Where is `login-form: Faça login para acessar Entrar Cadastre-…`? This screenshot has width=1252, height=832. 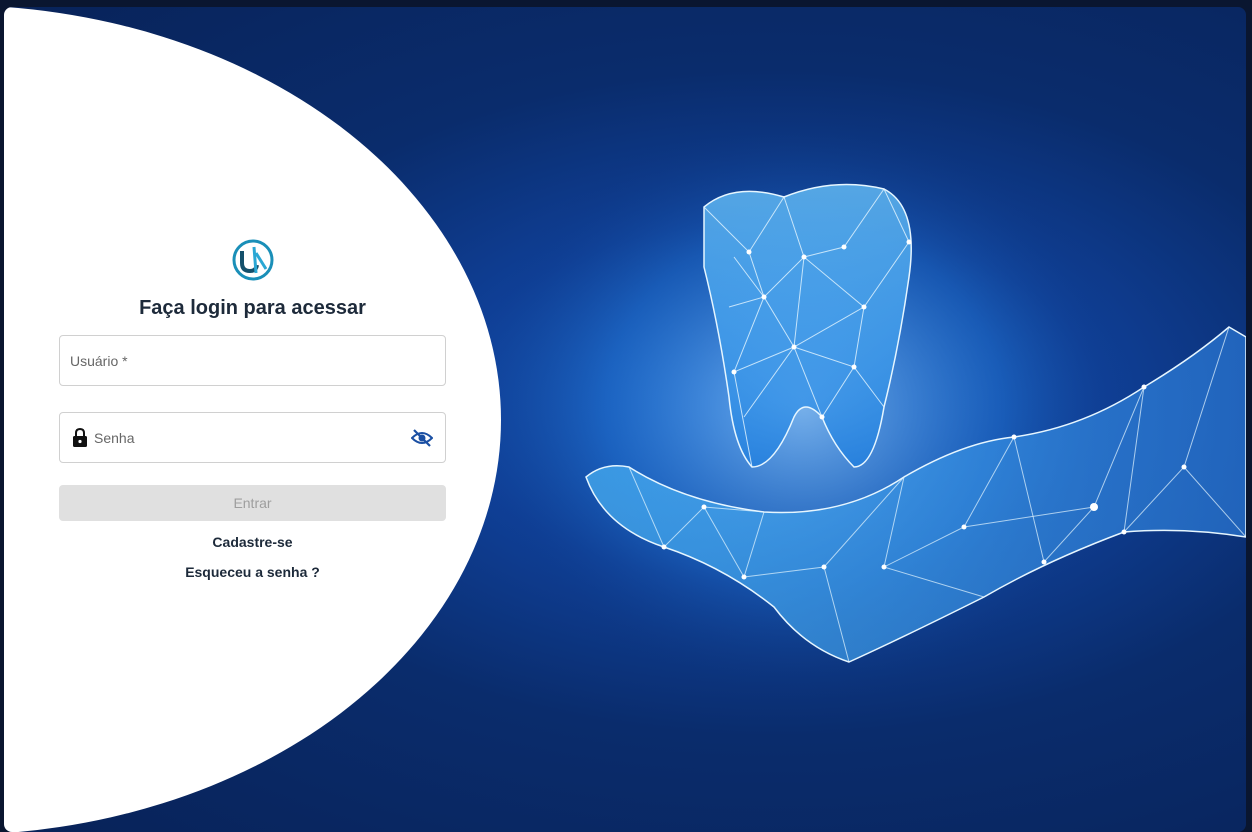 login-form: Faça login para acessar Entrar Cadastre-… is located at coordinates (252, 409).